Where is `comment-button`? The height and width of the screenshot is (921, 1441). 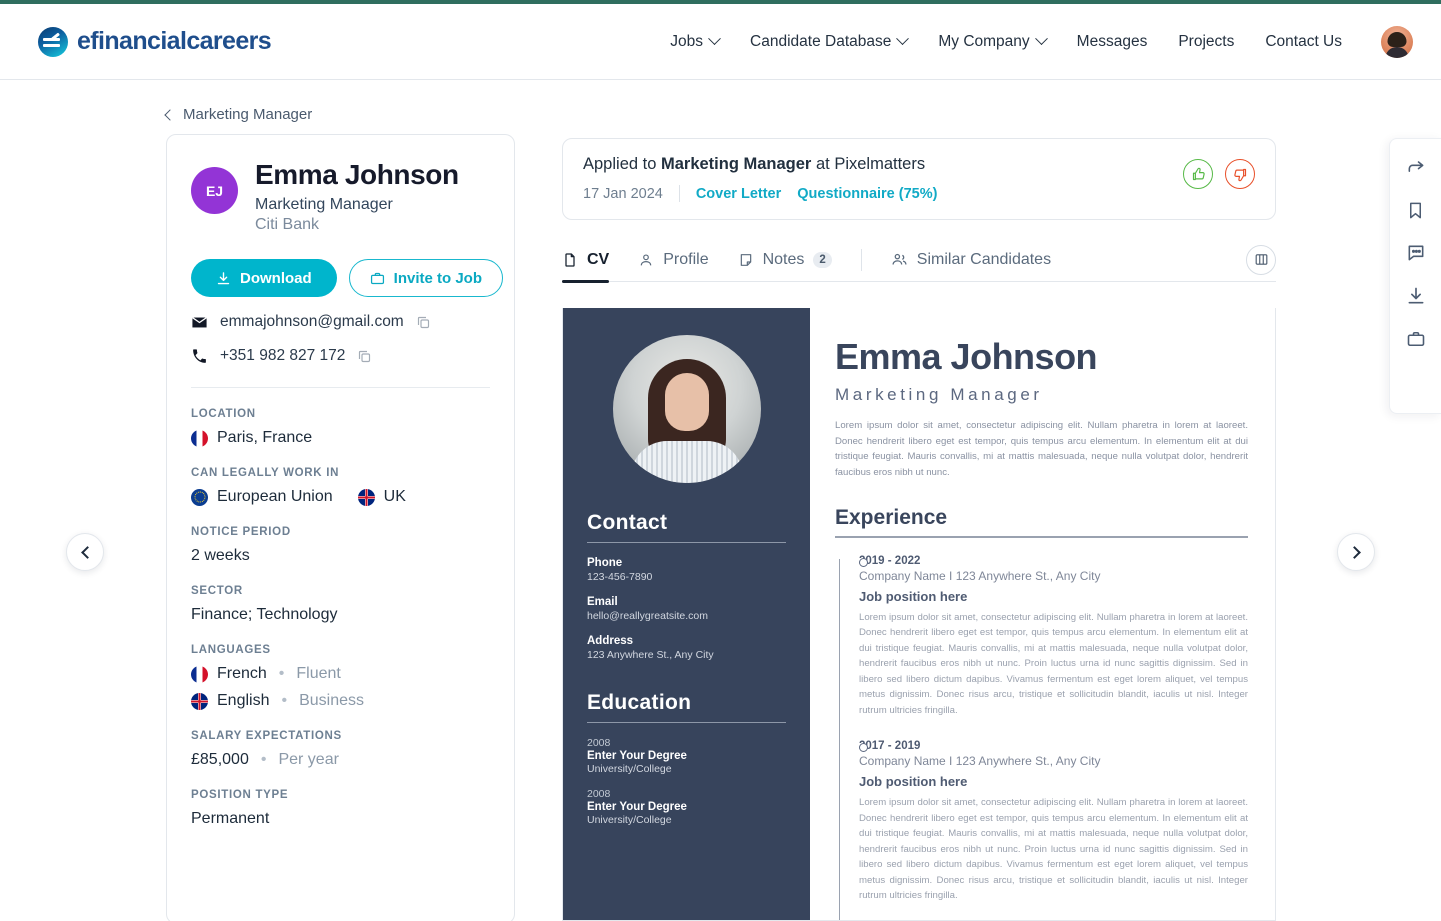 comment-button is located at coordinates (1416, 253).